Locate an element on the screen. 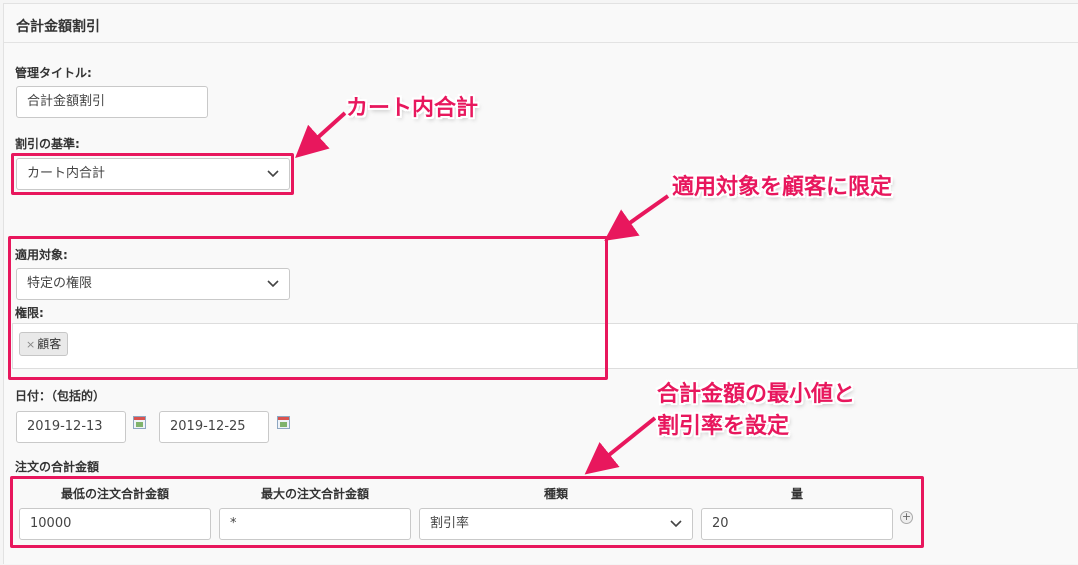 Image resolution: width=1078 pixels, height=565 pixels. callout-min-and-rate-line1: 合計金額の最小値と is located at coordinates (756, 394).